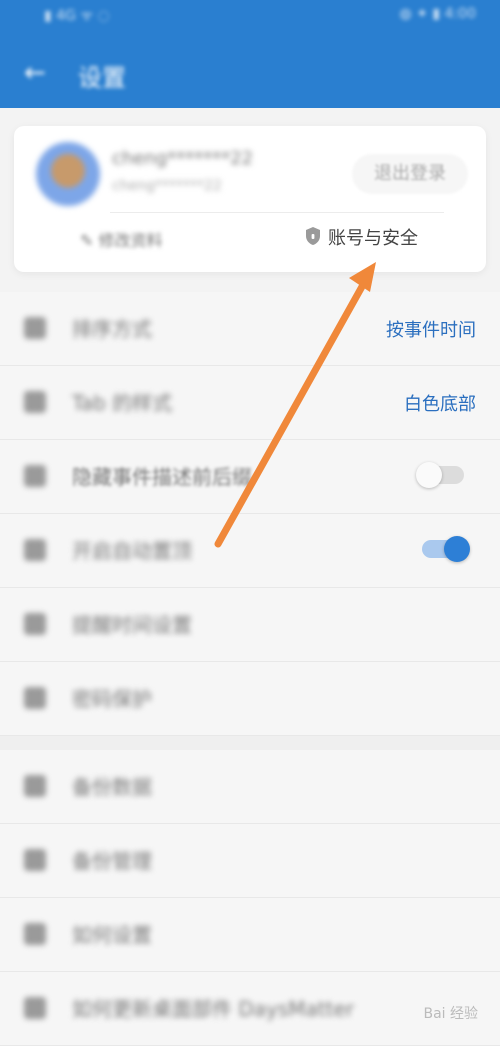  What do you see at coordinates (450, 1014) in the screenshot?
I see `watermark: Bai 经验` at bounding box center [450, 1014].